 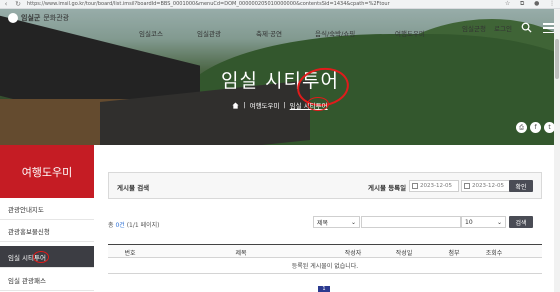 I want to click on board-search-label: 게시물 검색, so click(x=133, y=188).